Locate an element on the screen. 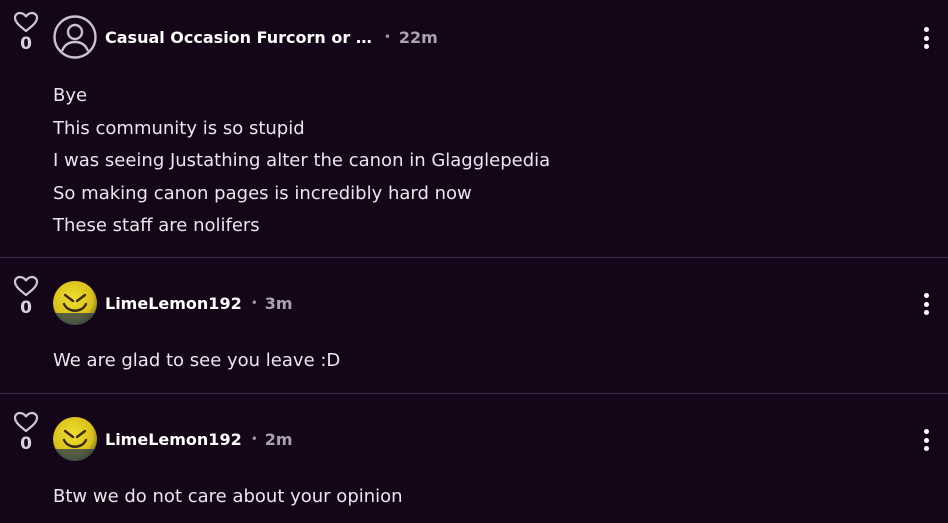  comment-body: We are glad to see you leave :D is located at coordinates (196, 364).